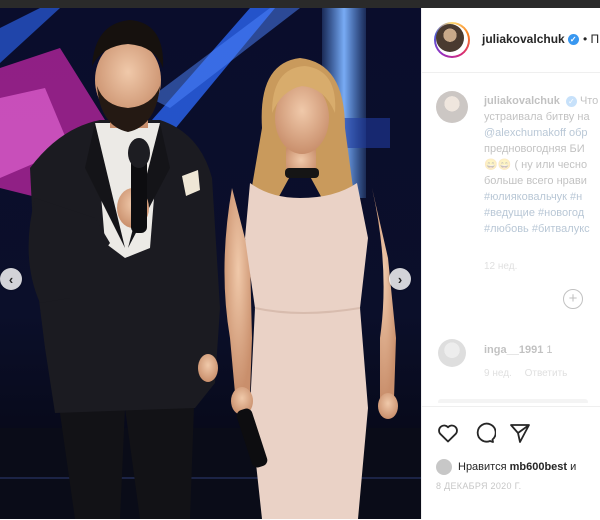  Describe the element at coordinates (498, 373) in the screenshot. I see `comment-timestamp: 9 нед.` at that location.